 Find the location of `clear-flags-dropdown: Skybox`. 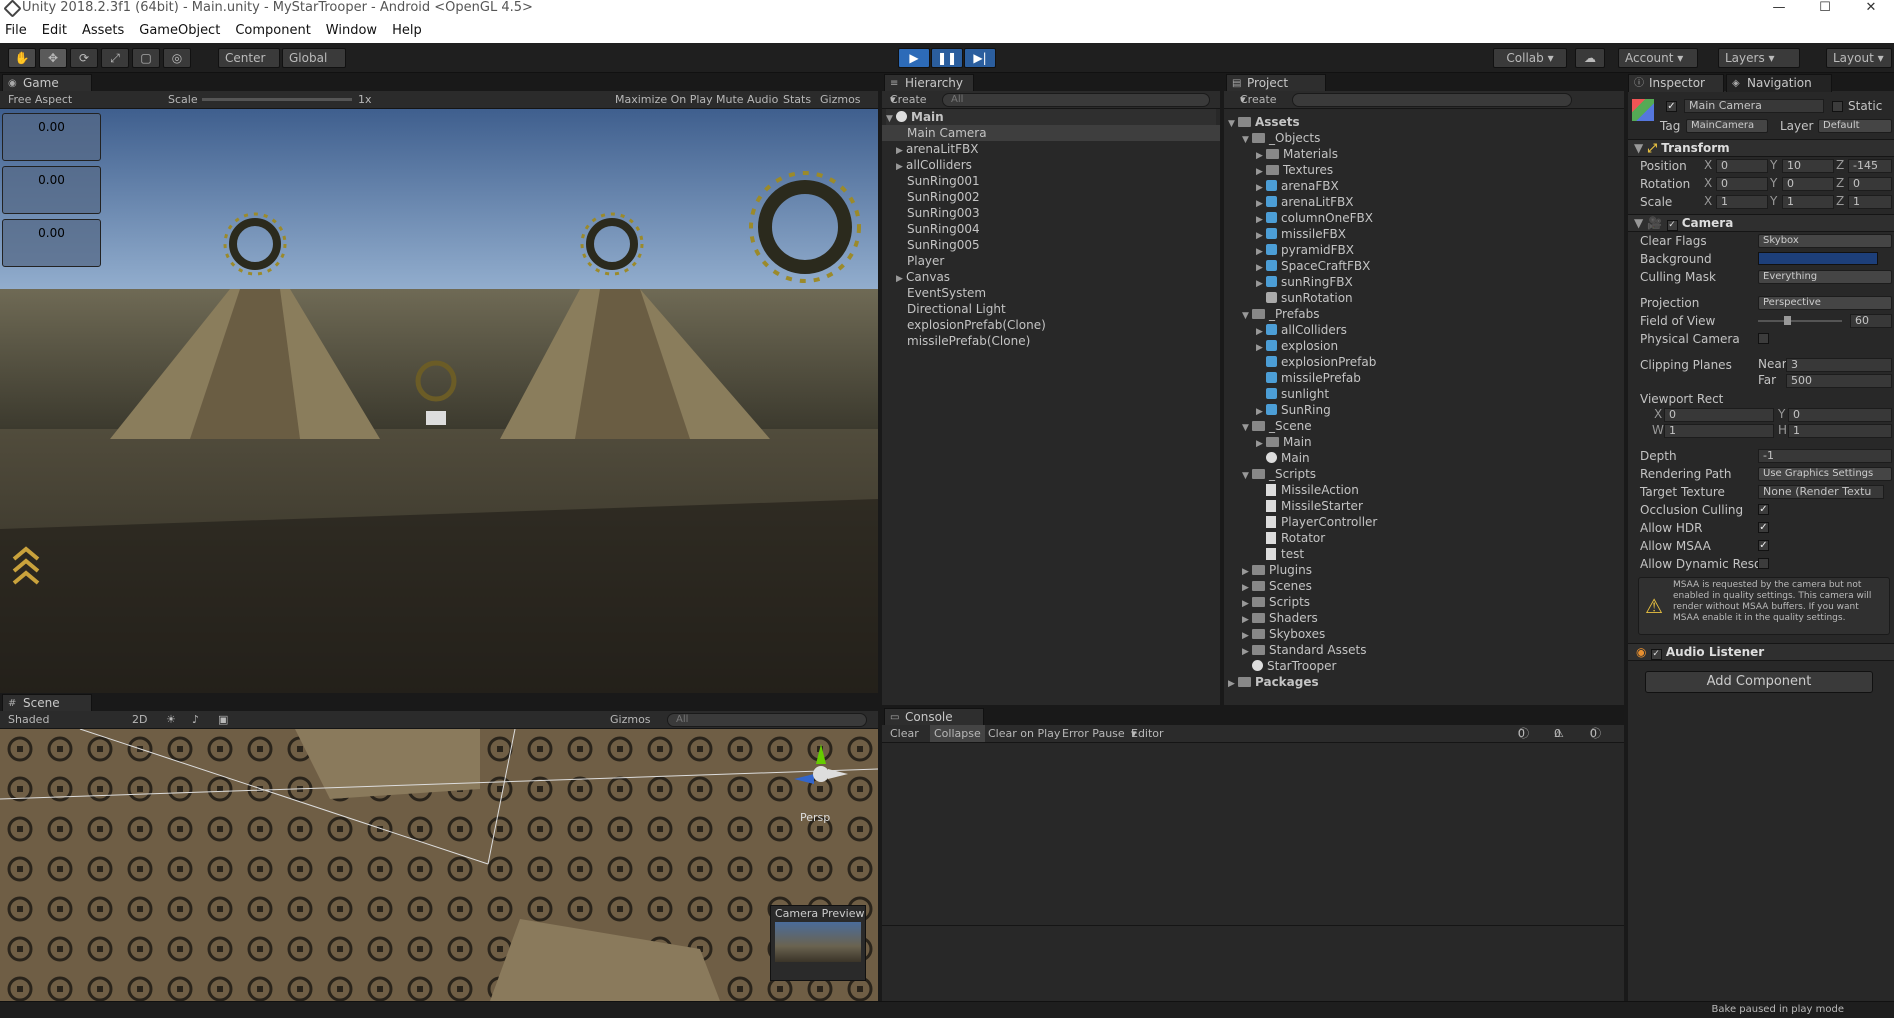

clear-flags-dropdown: Skybox is located at coordinates (1825, 241).